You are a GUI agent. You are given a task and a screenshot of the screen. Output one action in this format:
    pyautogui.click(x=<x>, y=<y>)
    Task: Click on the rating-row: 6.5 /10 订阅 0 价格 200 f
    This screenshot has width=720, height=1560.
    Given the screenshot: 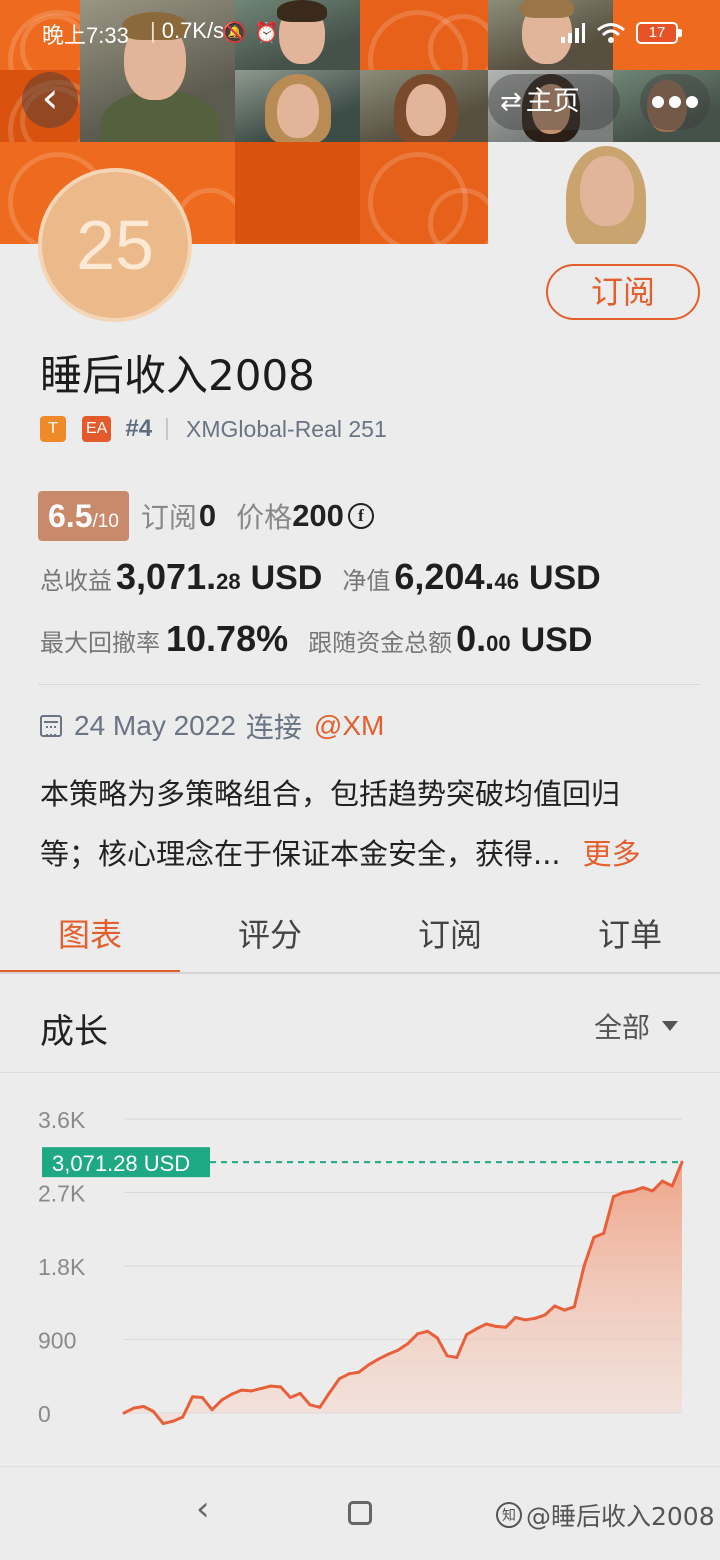 What is the action you would take?
    pyautogui.click(x=206, y=516)
    